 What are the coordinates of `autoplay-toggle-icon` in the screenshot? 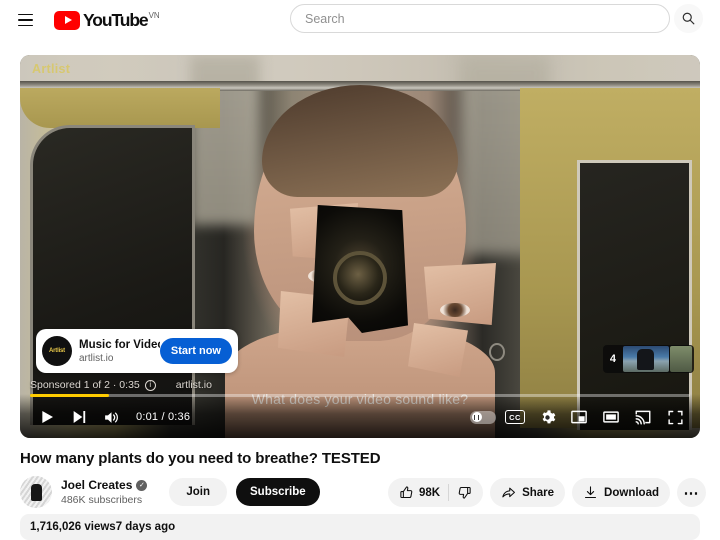 It's located at (483, 417).